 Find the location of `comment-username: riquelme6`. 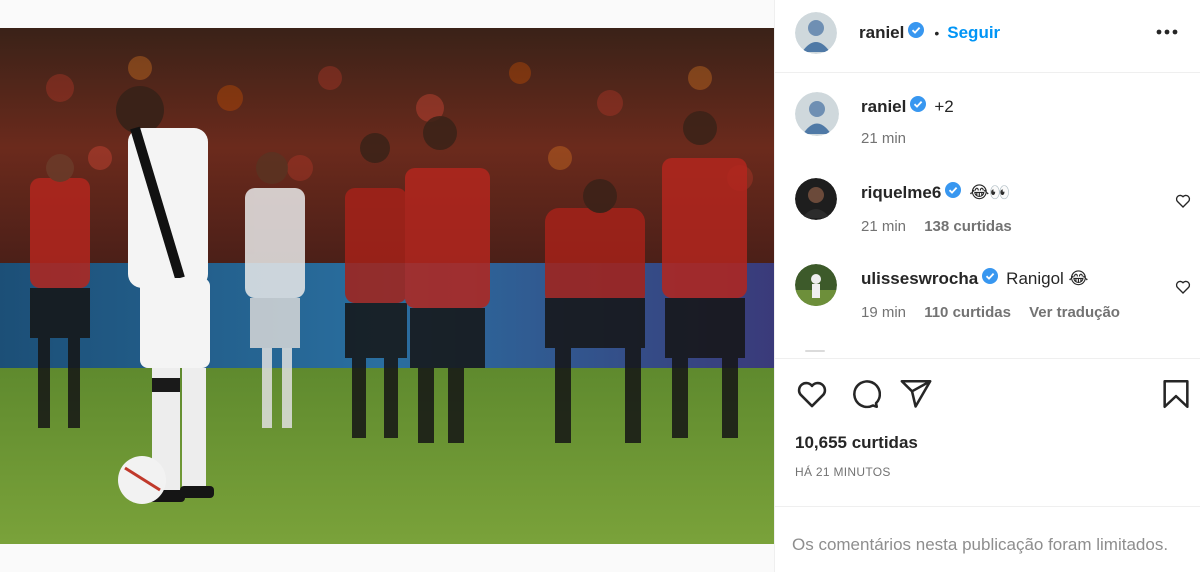

comment-username: riquelme6 is located at coordinates (901, 193).